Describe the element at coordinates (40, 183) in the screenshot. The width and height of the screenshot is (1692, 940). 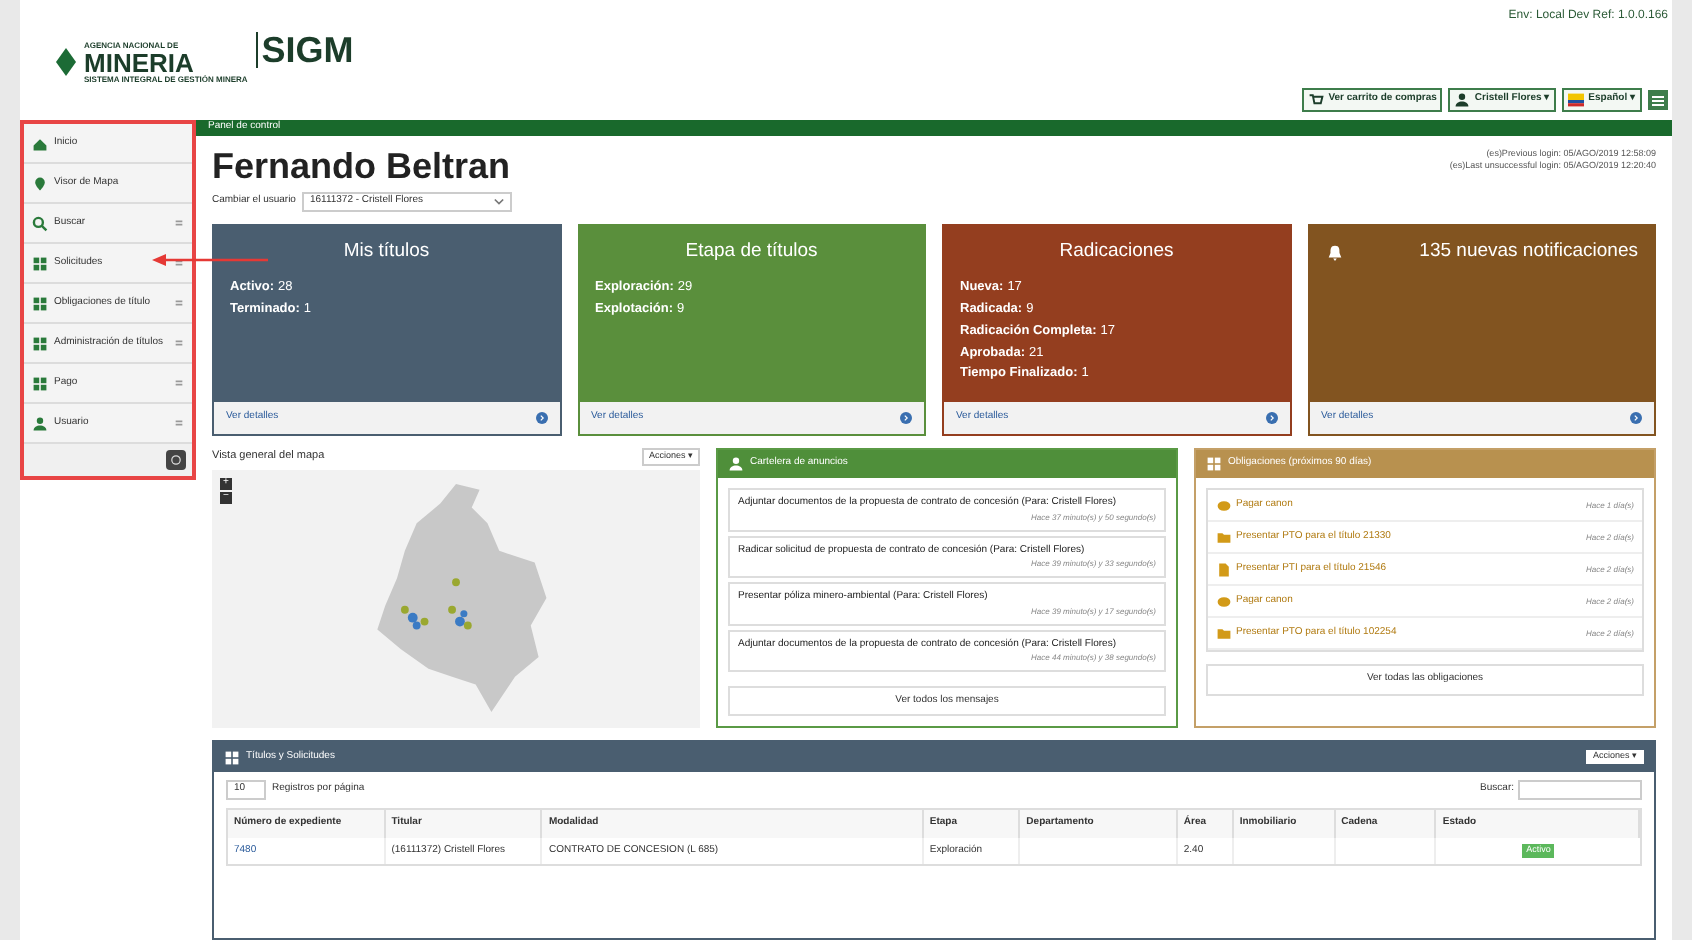
I see `map-pin-icon` at that location.